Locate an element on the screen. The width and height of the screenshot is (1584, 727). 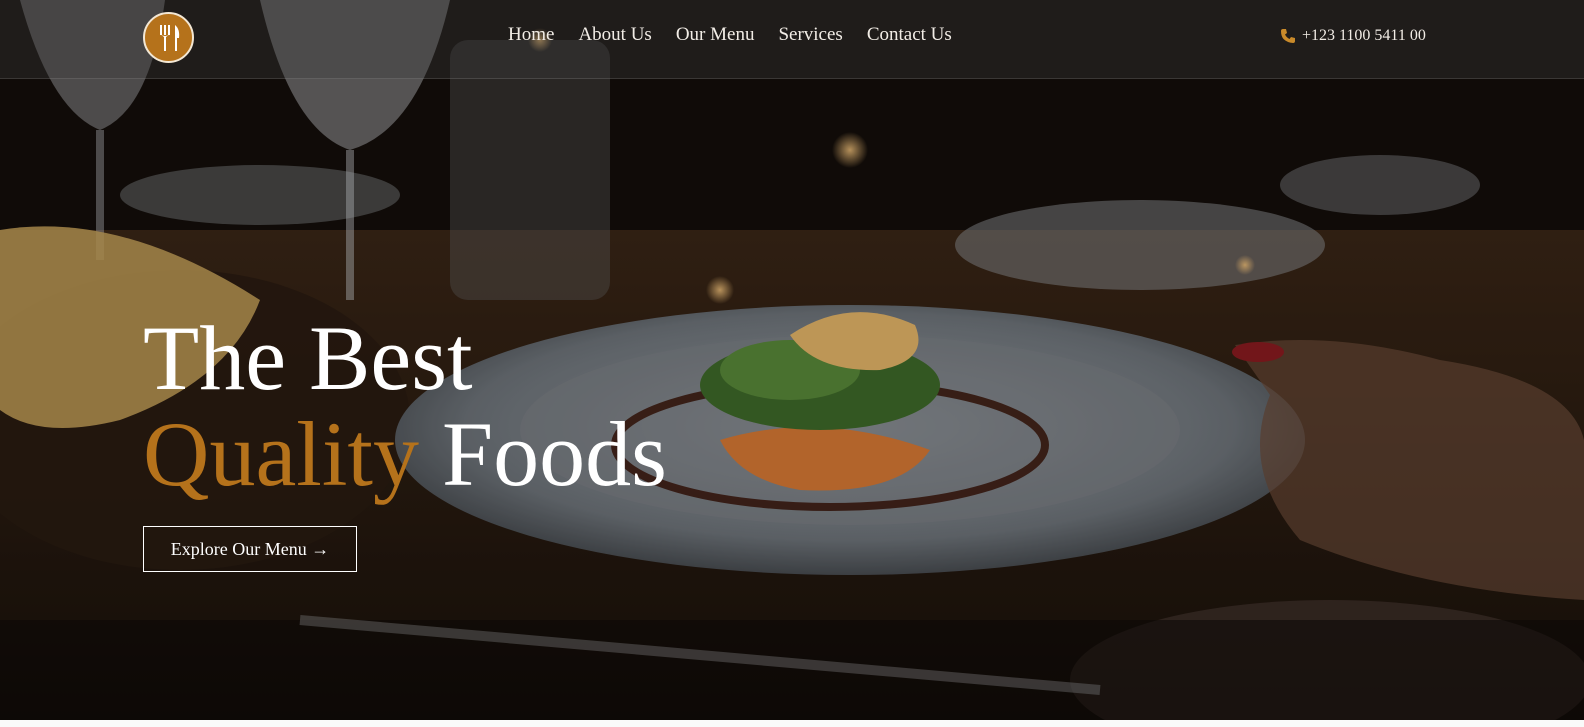
hero-title-rest: Foods is located at coordinates (542, 454).